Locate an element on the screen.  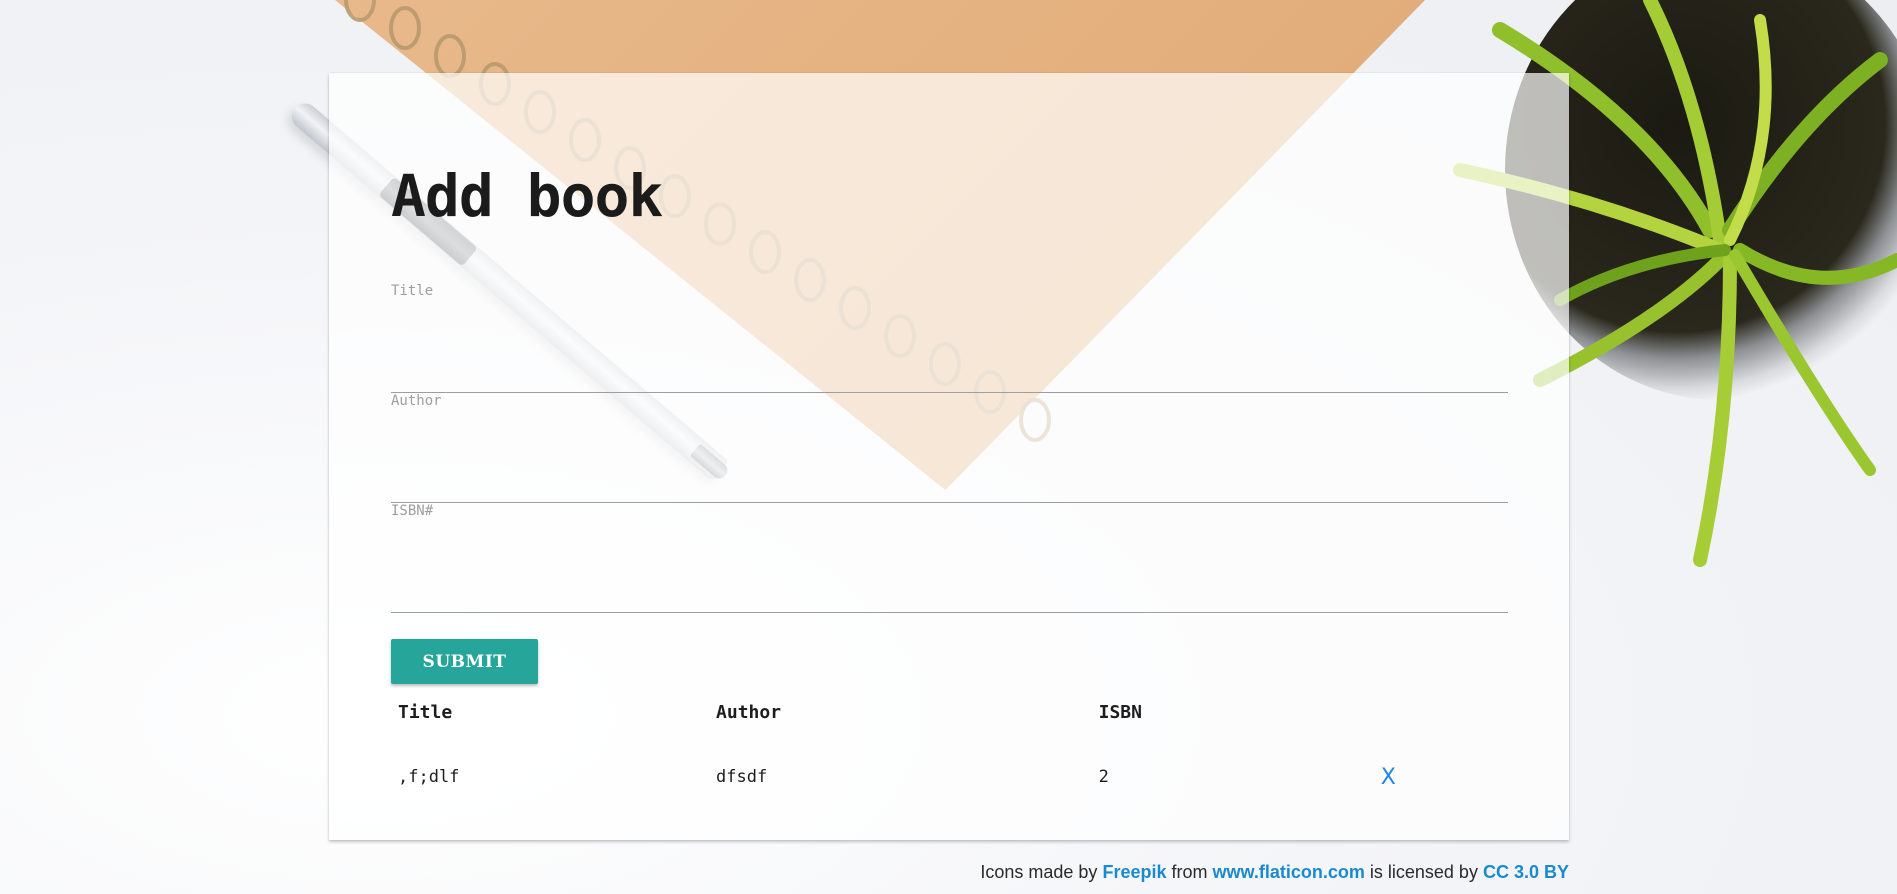
freepik-link: Freepik is located at coordinates (1134, 872).